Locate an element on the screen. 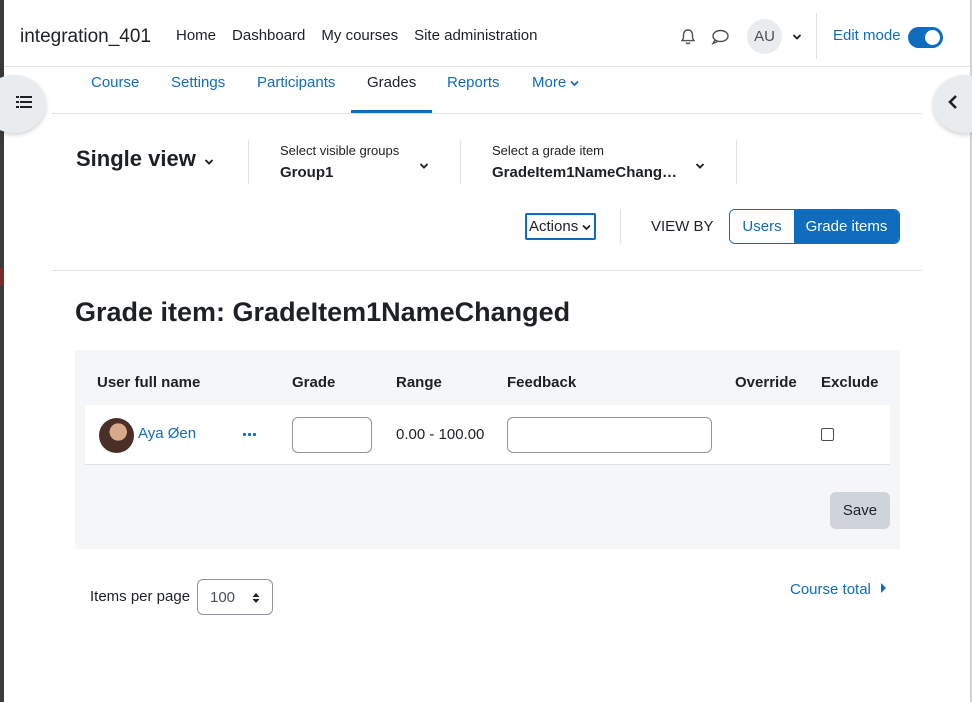 This screenshot has width=972, height=702. tab-participants: Participants is located at coordinates (296, 82).